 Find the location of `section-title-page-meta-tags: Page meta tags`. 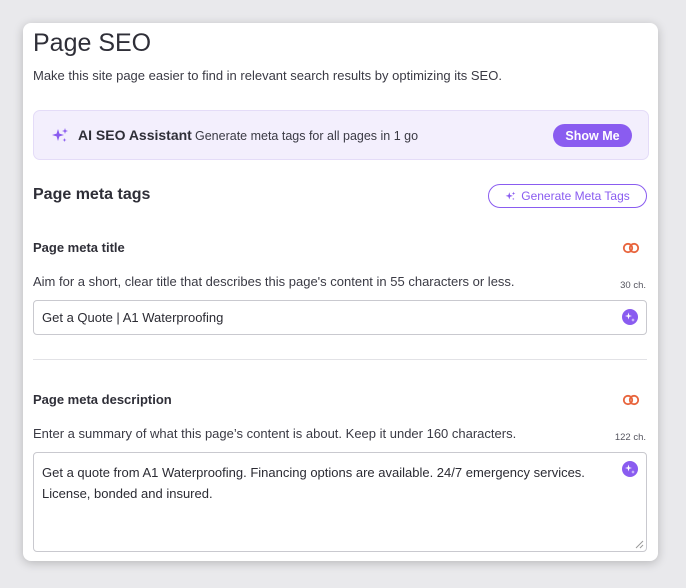

section-title-page-meta-tags: Page meta tags is located at coordinates (92, 194).